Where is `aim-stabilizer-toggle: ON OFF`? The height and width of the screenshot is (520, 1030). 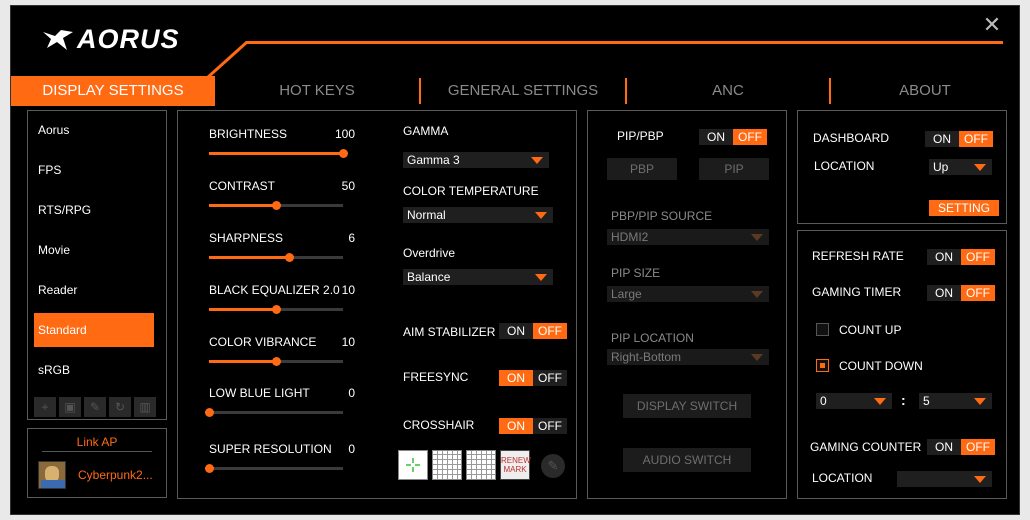
aim-stabilizer-toggle: ON OFF is located at coordinates (533, 331).